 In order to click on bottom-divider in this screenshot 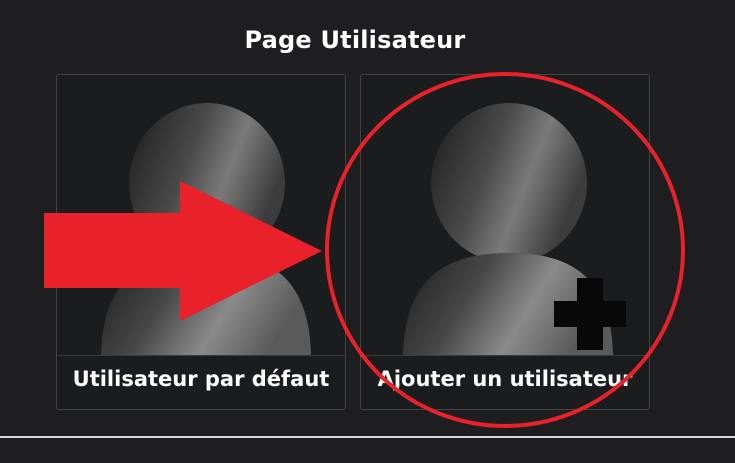, I will do `click(367, 437)`.